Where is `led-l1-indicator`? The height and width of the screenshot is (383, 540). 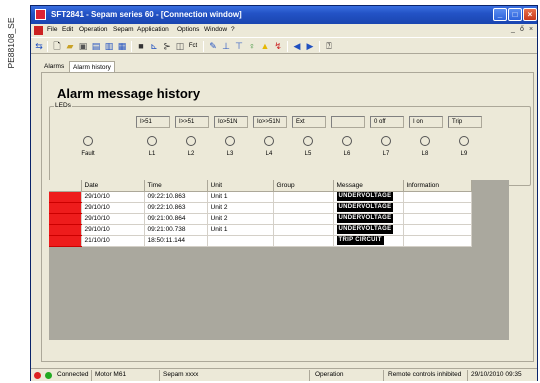
led-l1-indicator is located at coordinates (152, 141).